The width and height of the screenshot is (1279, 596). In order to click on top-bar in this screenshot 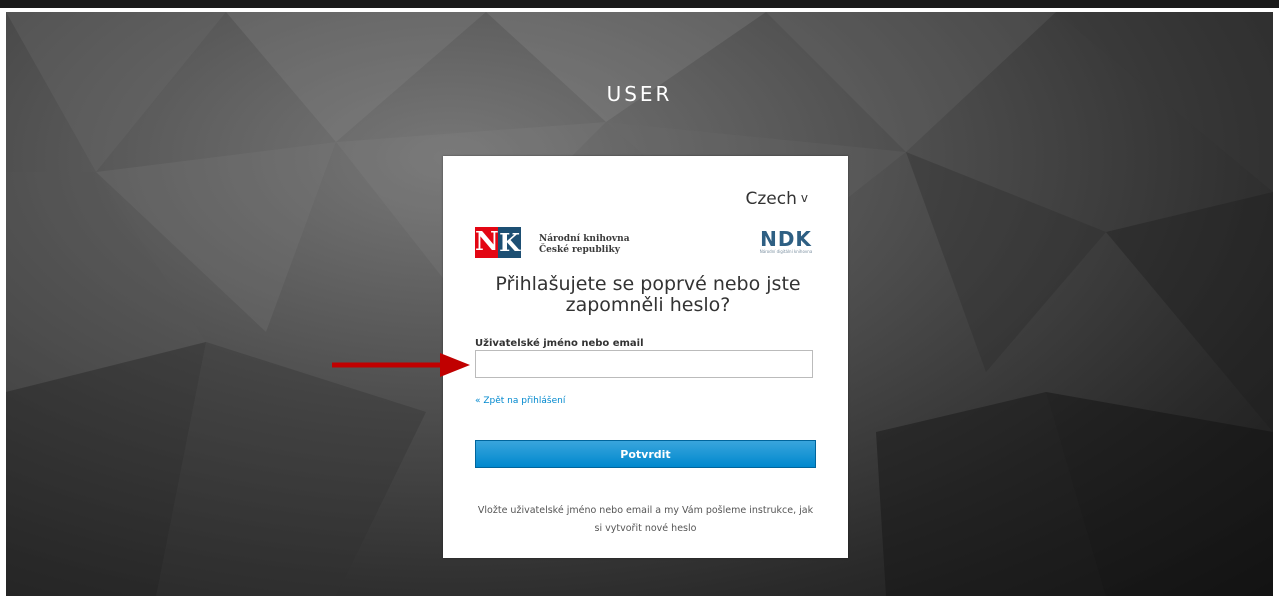, I will do `click(639, 4)`.